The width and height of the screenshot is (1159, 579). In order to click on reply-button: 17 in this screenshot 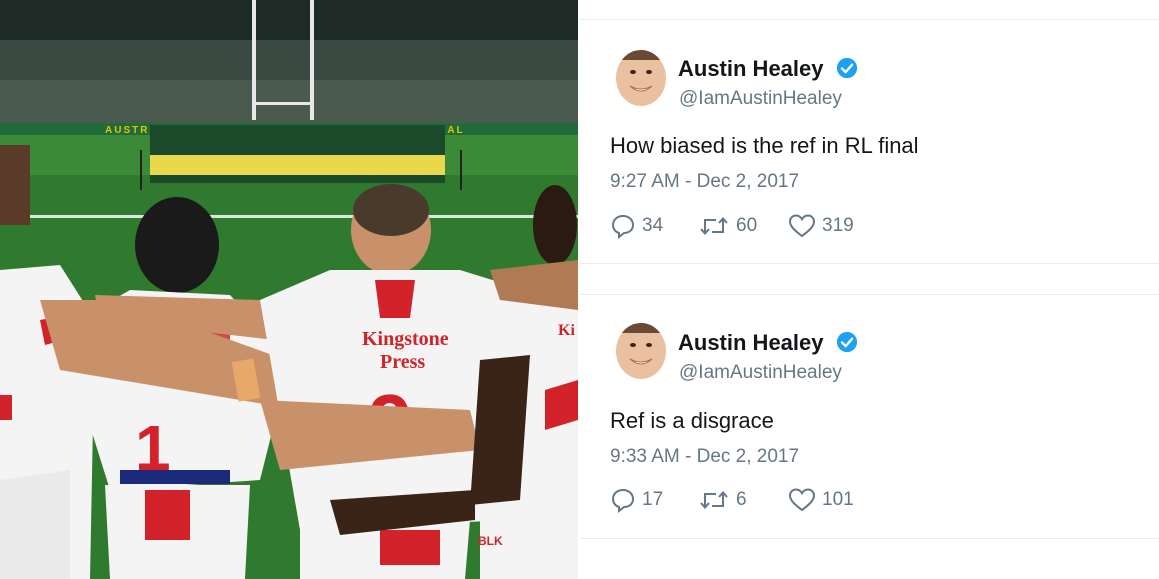, I will do `click(636, 500)`.